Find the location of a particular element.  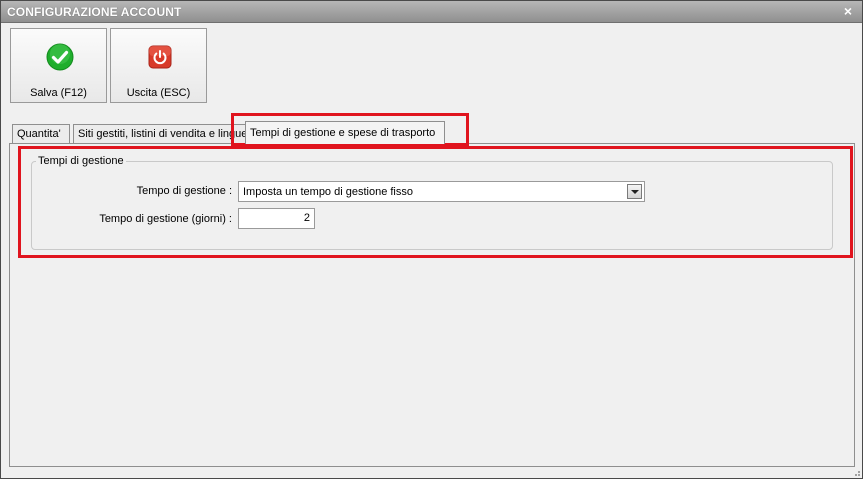

check-icon is located at coordinates (60, 57).